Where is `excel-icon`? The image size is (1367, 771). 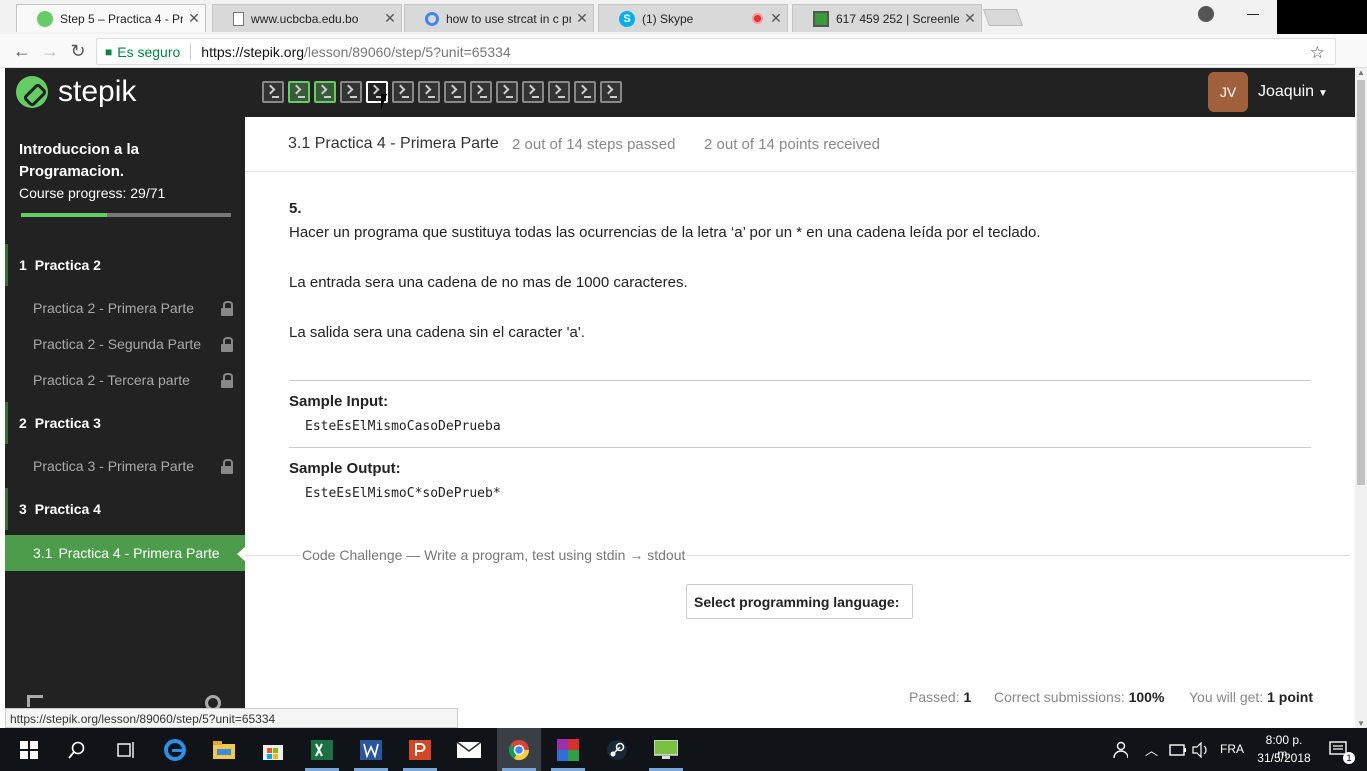 excel-icon is located at coordinates (322, 750).